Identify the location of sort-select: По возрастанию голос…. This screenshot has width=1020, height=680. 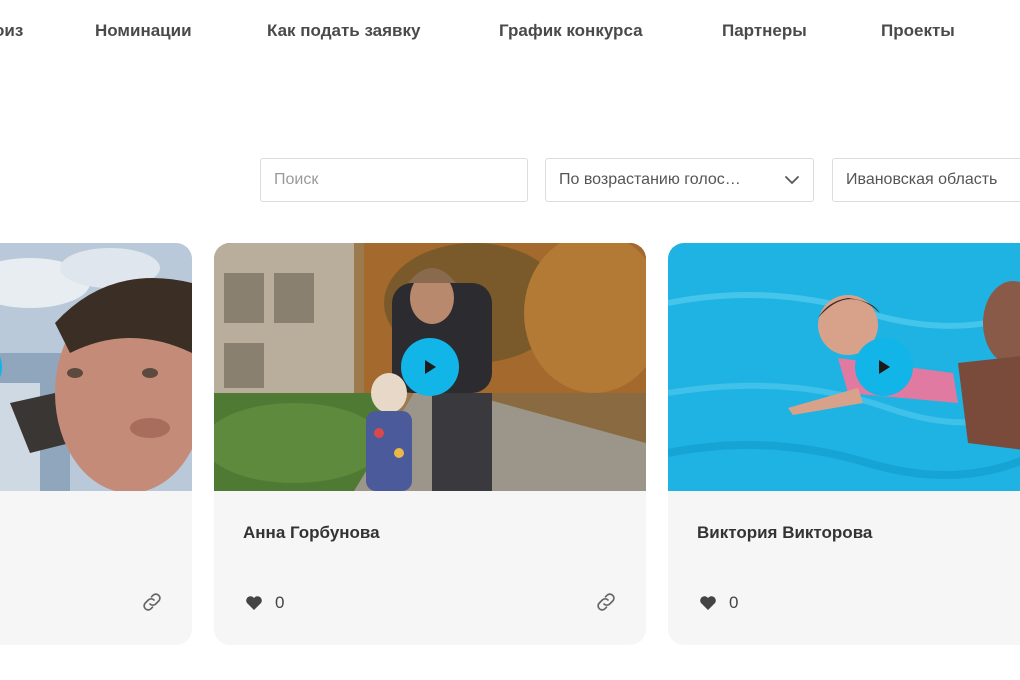
(679, 180).